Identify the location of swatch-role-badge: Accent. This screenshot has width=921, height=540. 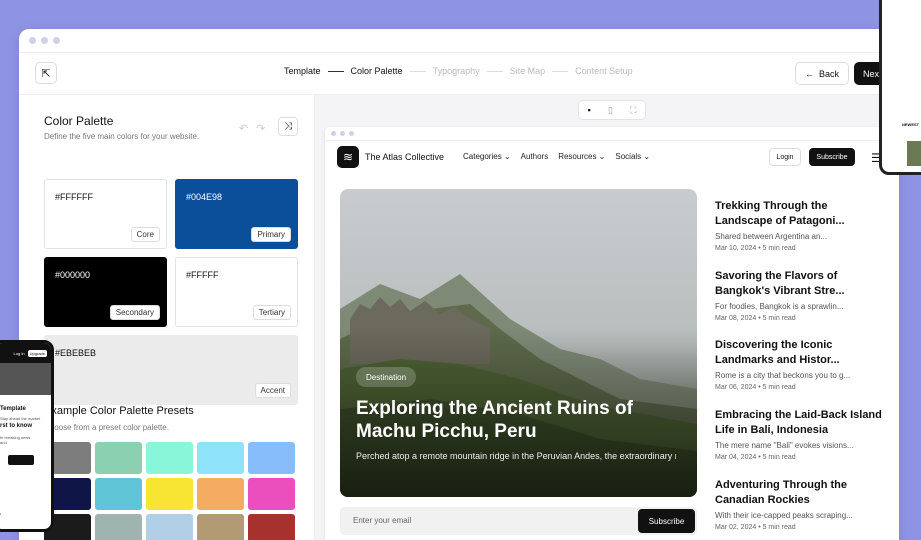
(272, 390).